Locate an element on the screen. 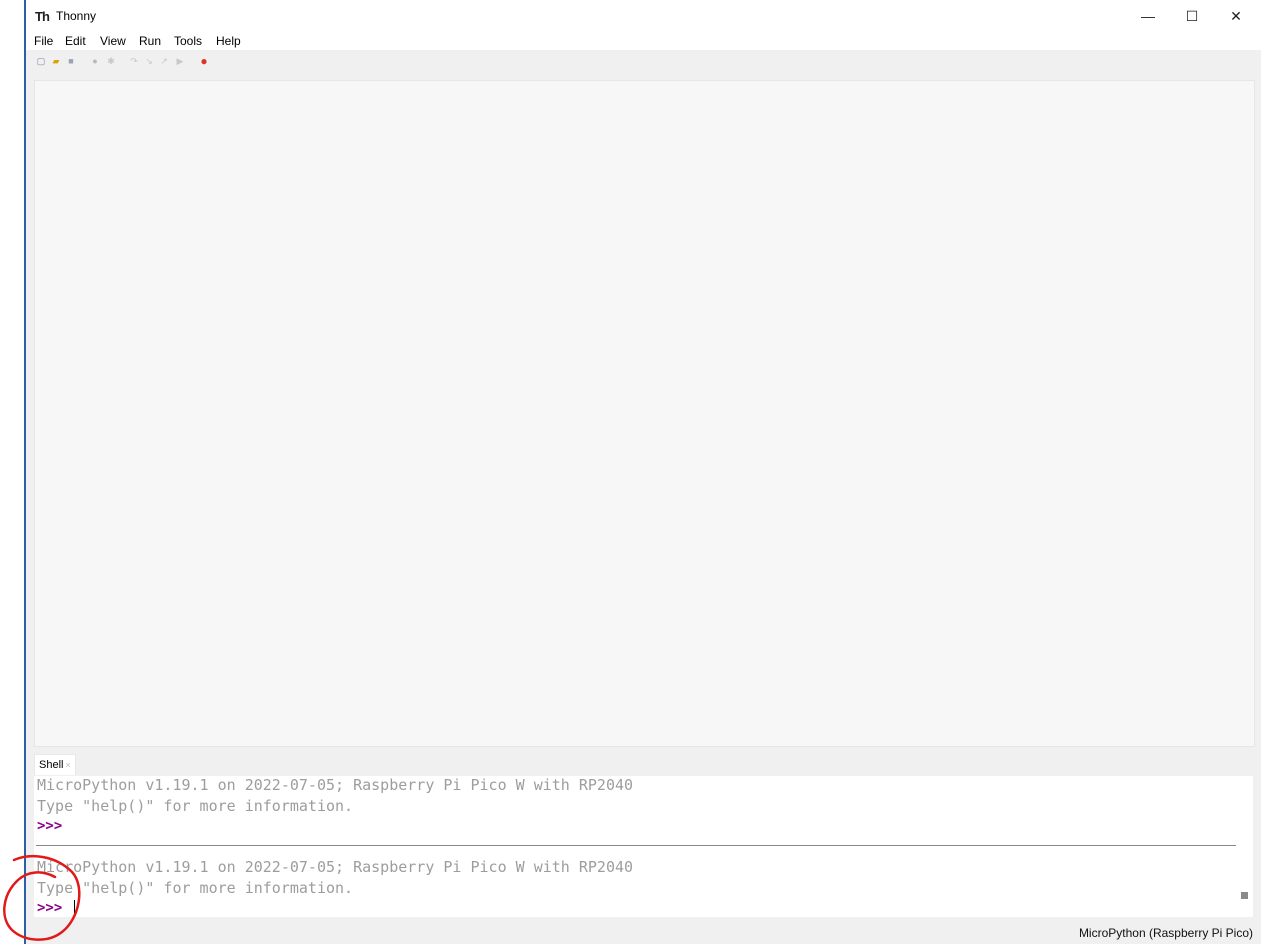 Image resolution: width=1261 pixels, height=947 pixels. new-file-icon: ▢ is located at coordinates (41, 61).